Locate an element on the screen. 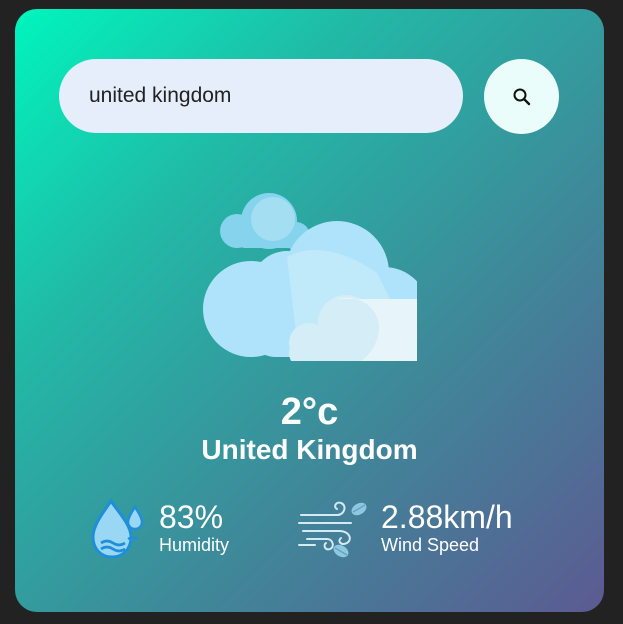 This screenshot has width=623, height=624. city-name: United Kingdom is located at coordinates (309, 449).